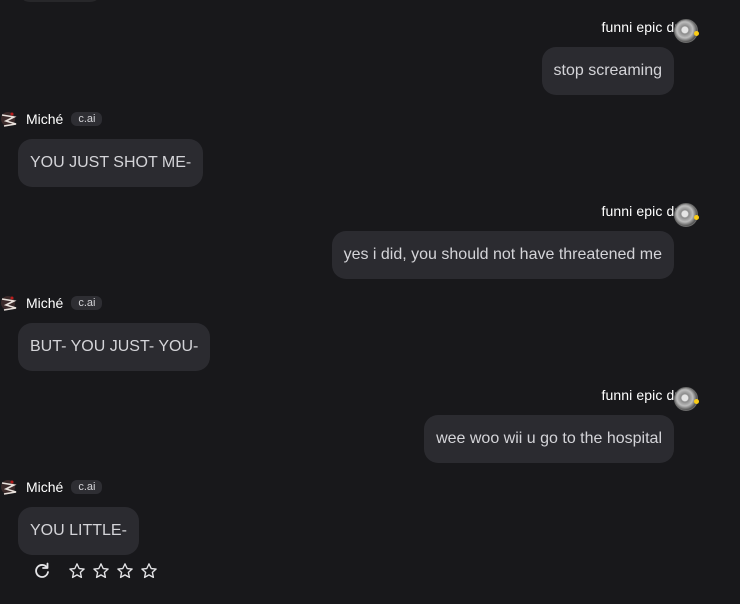 Image resolution: width=740 pixels, height=604 pixels. I want to click on message-controls, so click(95, 571).